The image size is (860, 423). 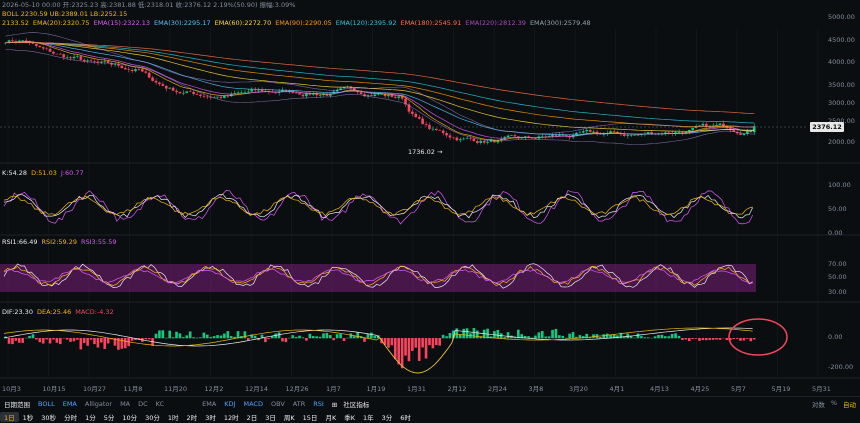 What do you see at coordinates (289, 417) in the screenshot?
I see `timeframe-周K: 周K` at bounding box center [289, 417].